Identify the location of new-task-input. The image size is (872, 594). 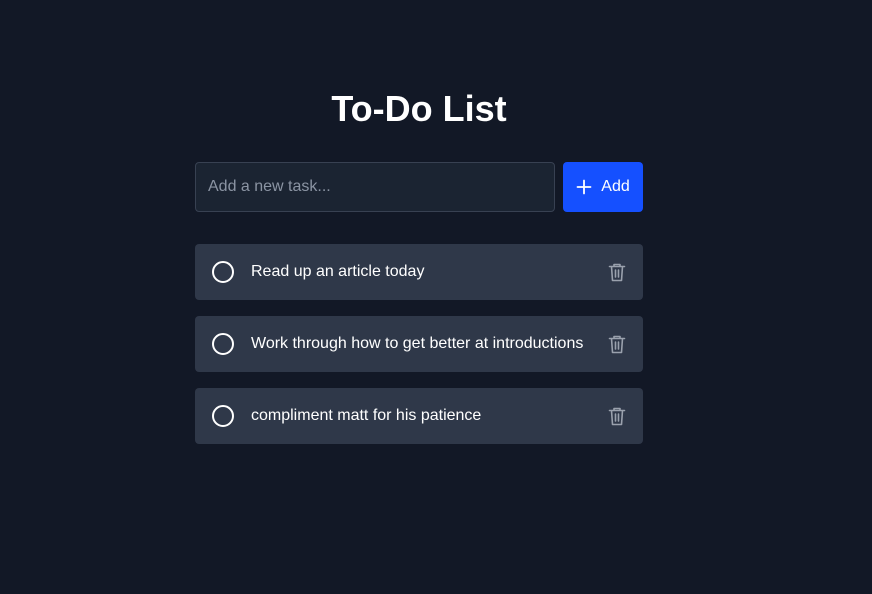
(375, 187).